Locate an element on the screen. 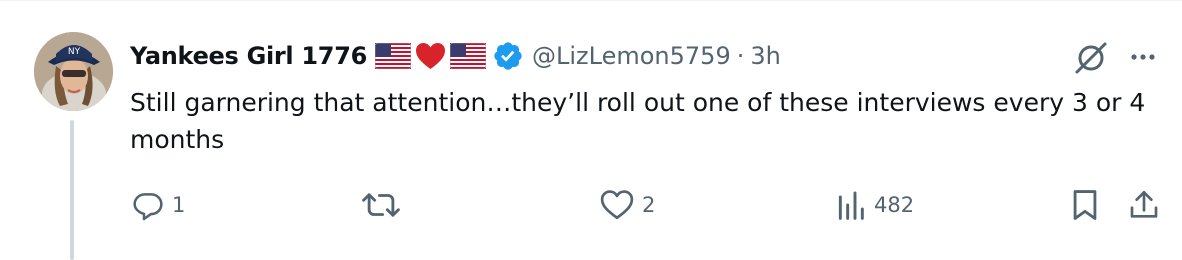  red-heart-icon is located at coordinates (431, 56).